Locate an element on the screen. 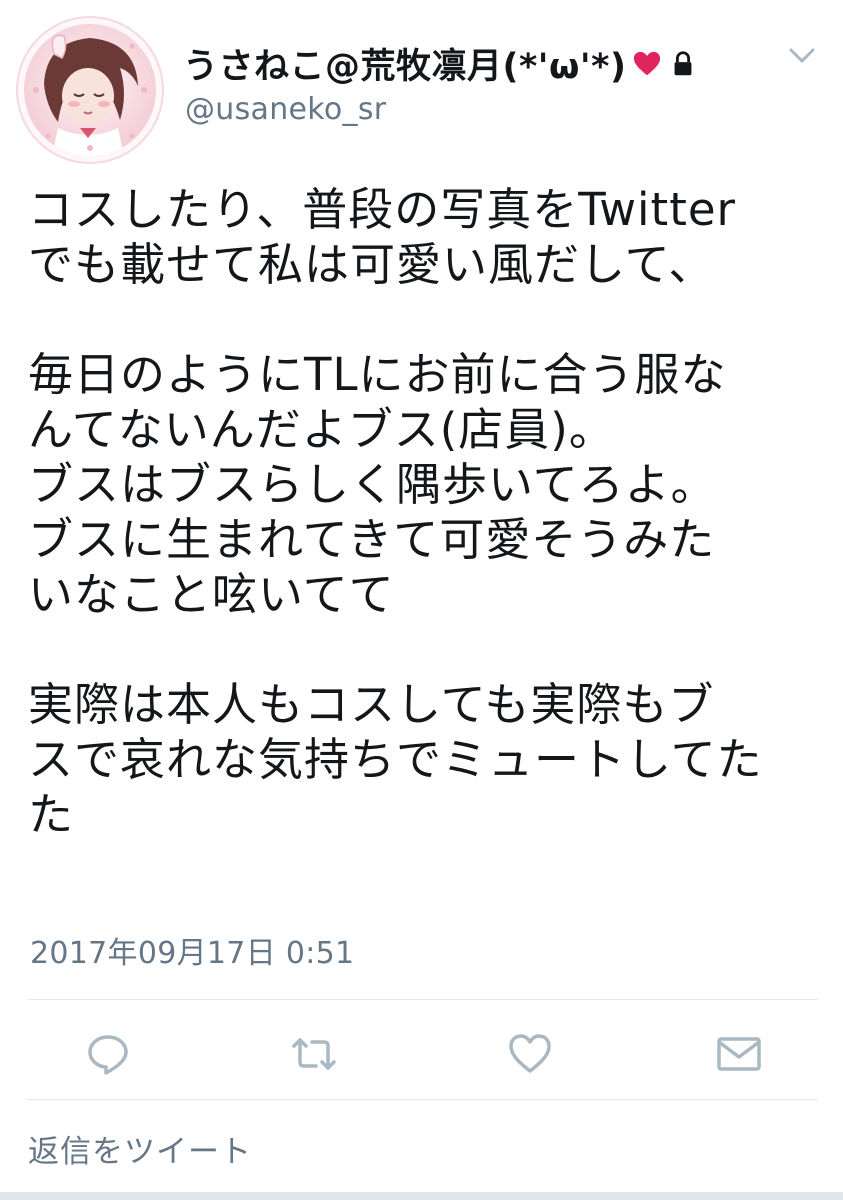  tweet-line: でも載せて私は可愛い風だして、 is located at coordinates (371, 264).